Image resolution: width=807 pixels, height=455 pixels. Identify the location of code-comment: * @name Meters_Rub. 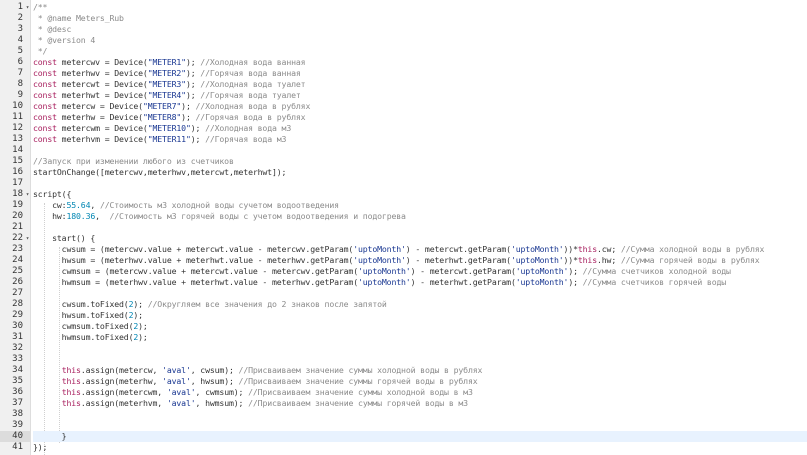
(78, 18).